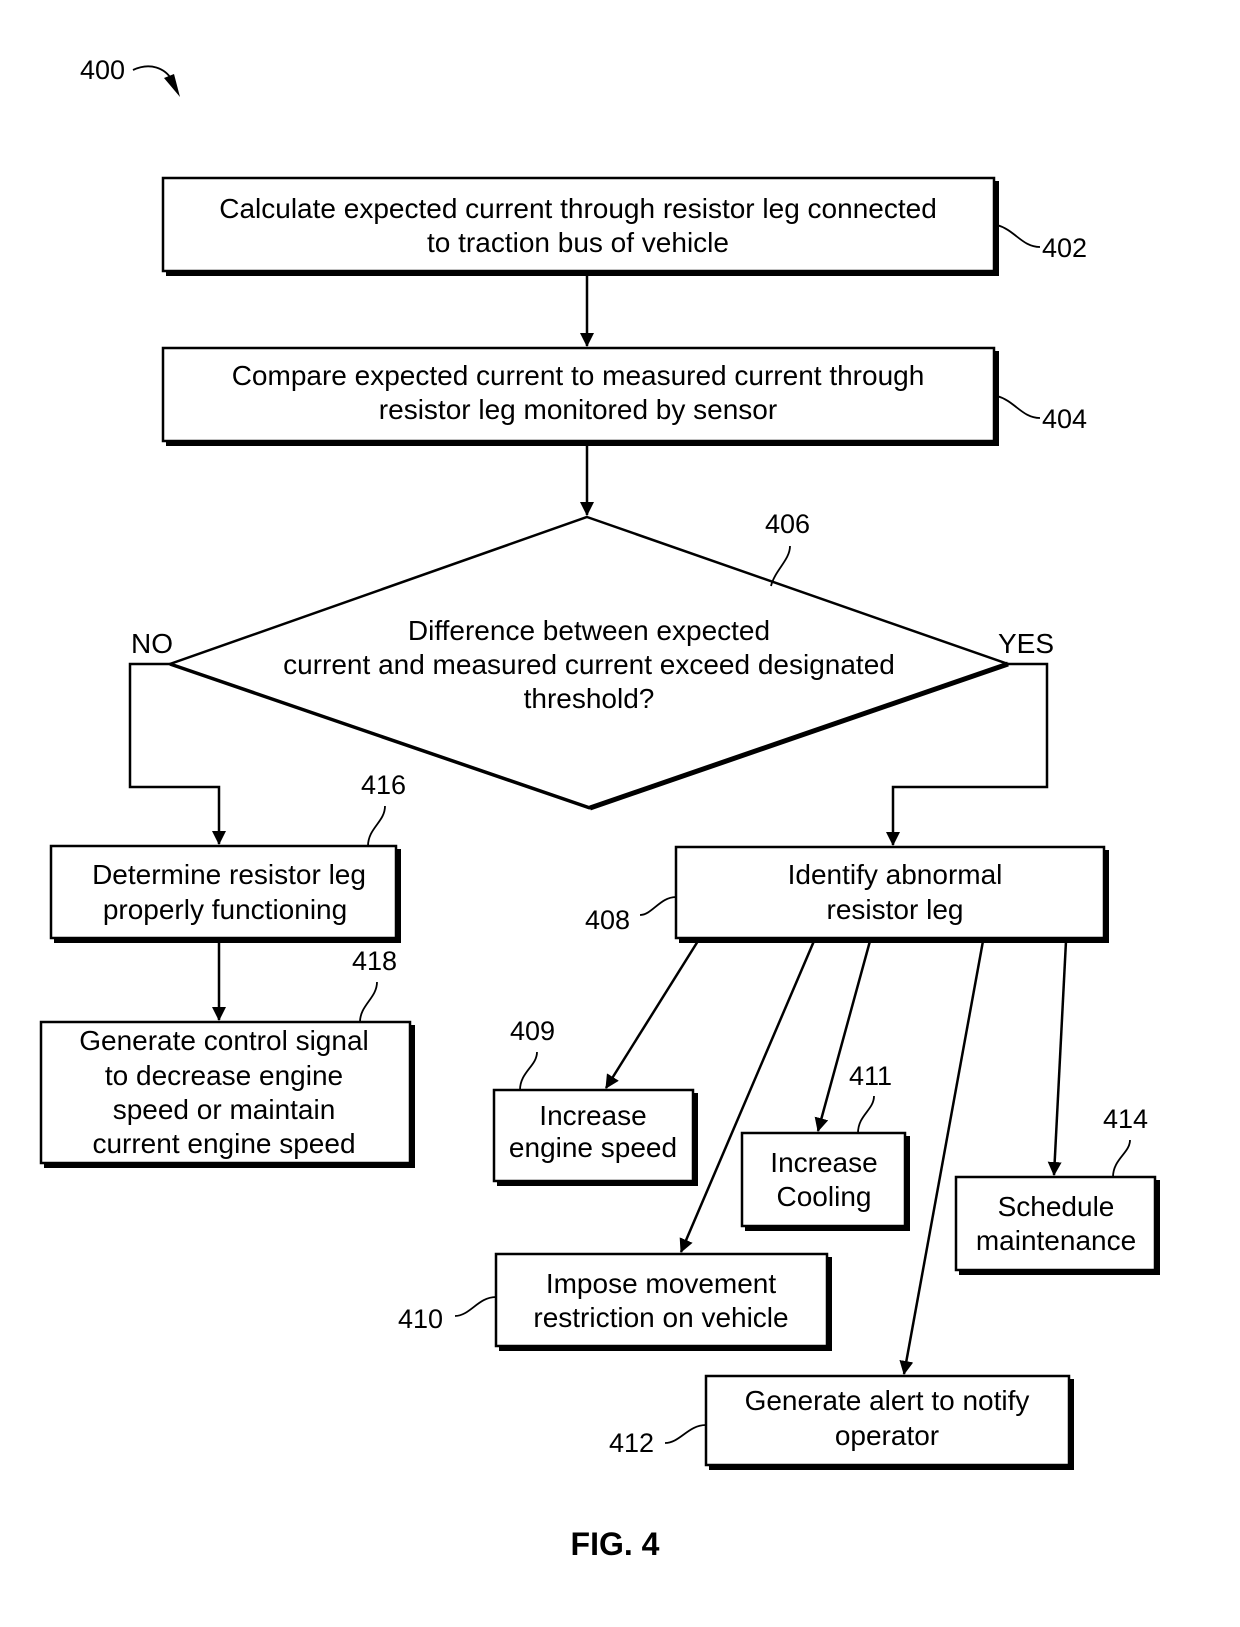  Describe the element at coordinates (1056, 1206) in the screenshot. I see `step-414-line-1: Schedule` at that location.